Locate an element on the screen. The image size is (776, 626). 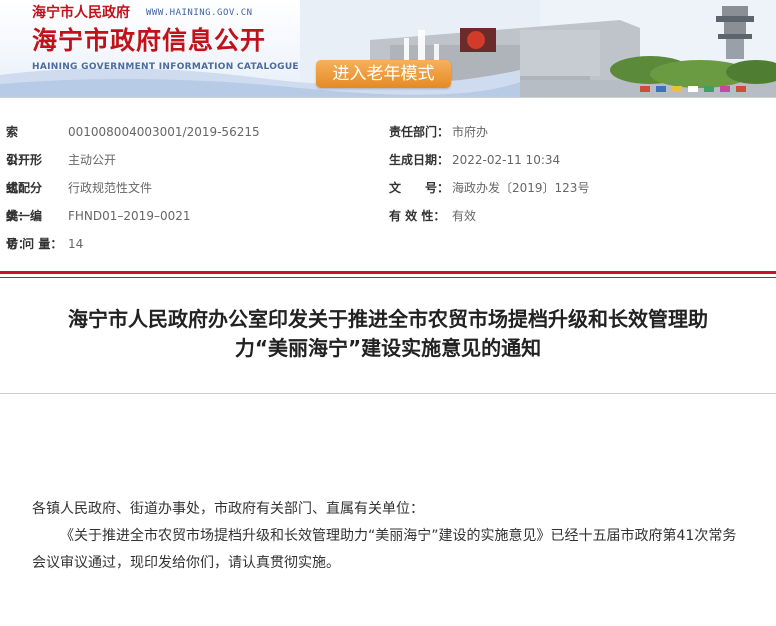
title-divider is located at coordinates (388, 393).